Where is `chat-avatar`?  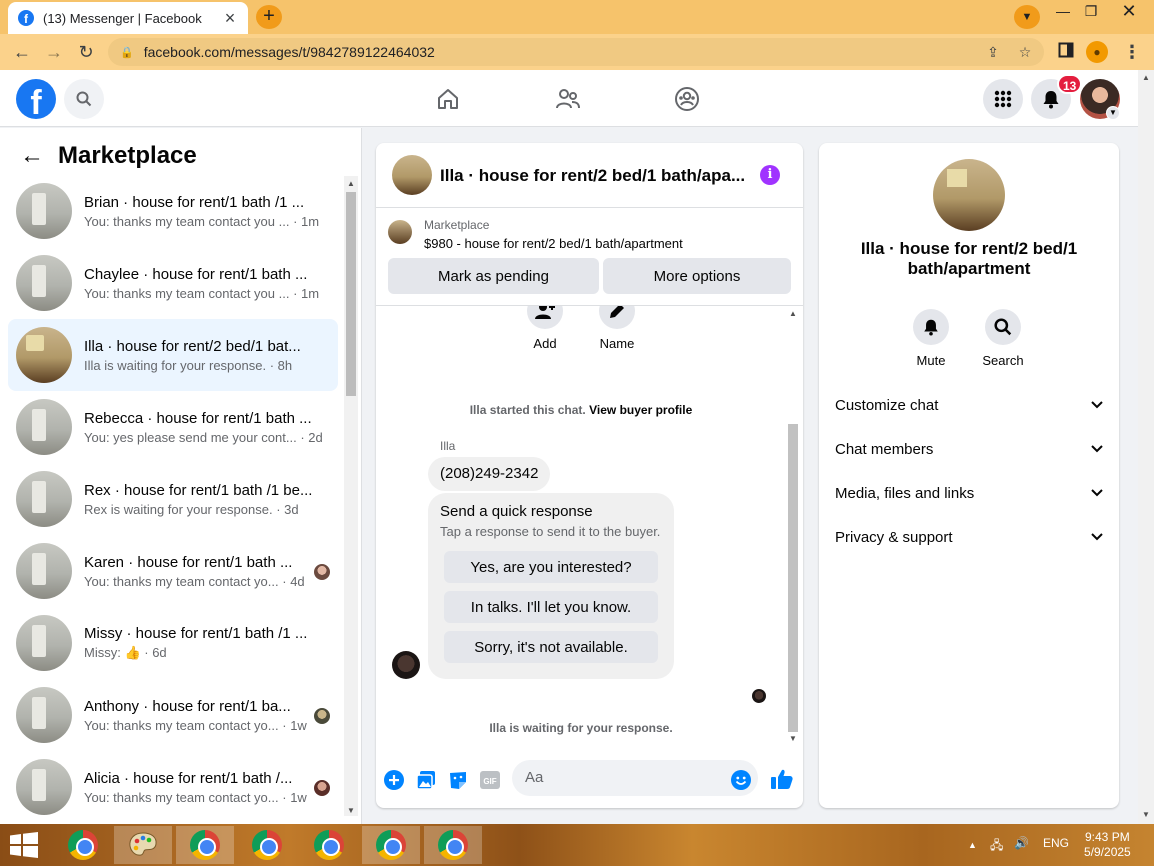
chat-avatar is located at coordinates (412, 175).